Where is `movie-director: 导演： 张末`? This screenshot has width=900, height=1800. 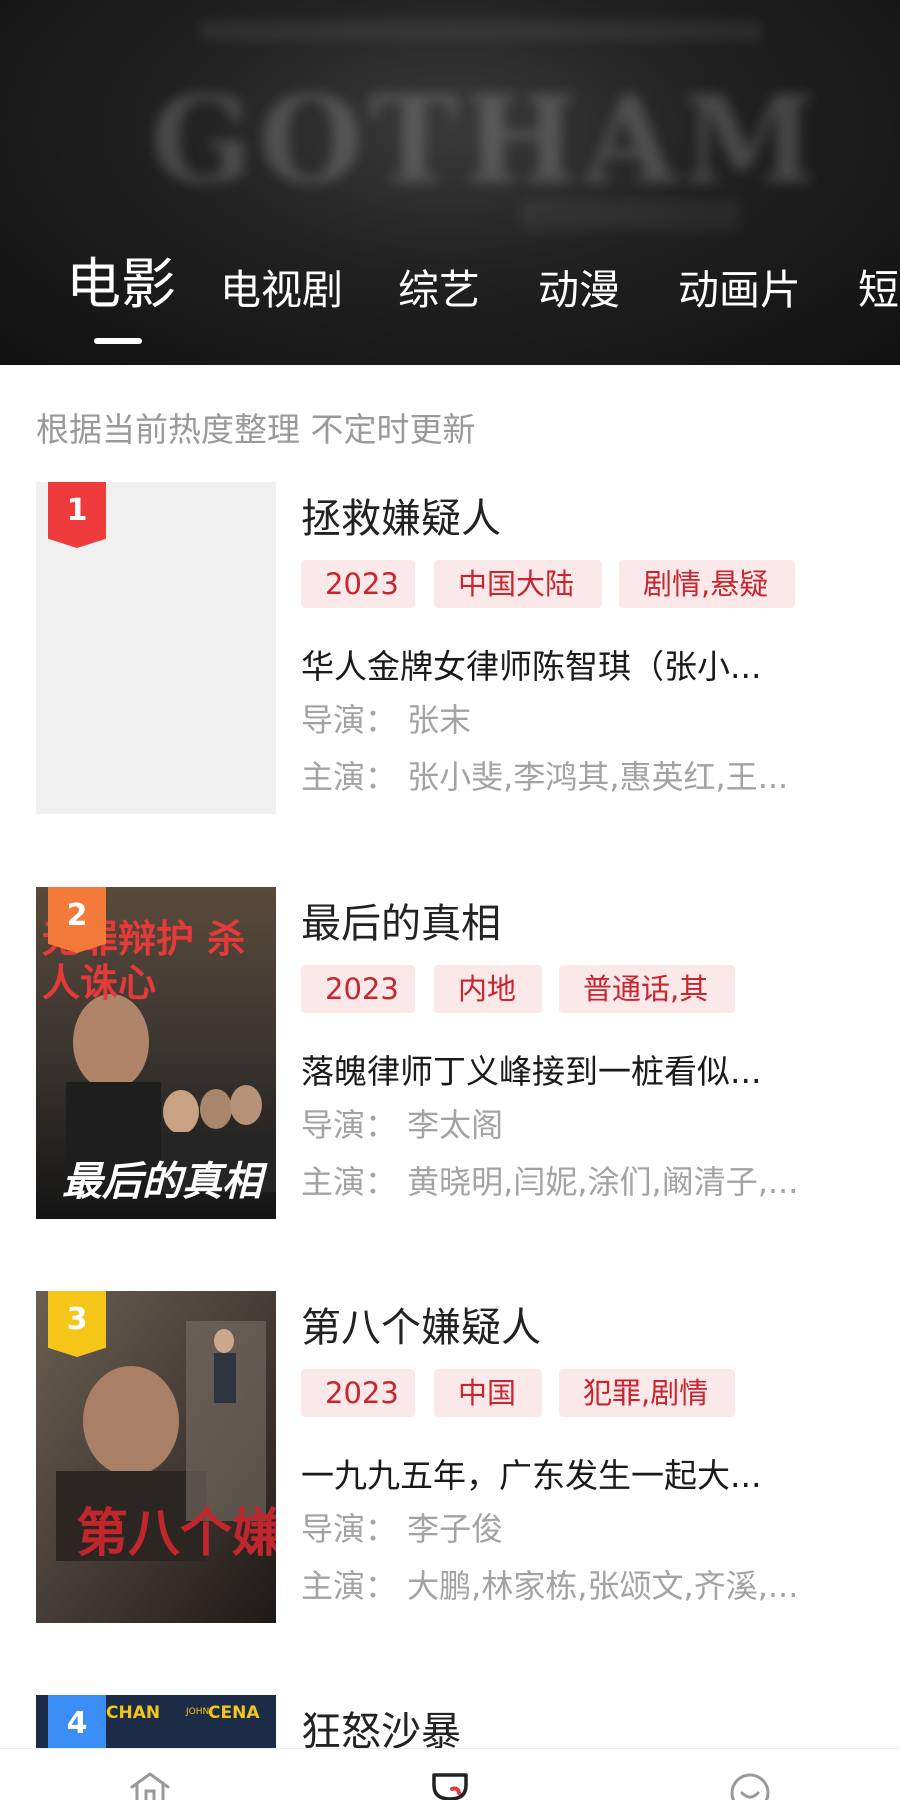 movie-director: 导演： 张末 is located at coordinates (386, 720).